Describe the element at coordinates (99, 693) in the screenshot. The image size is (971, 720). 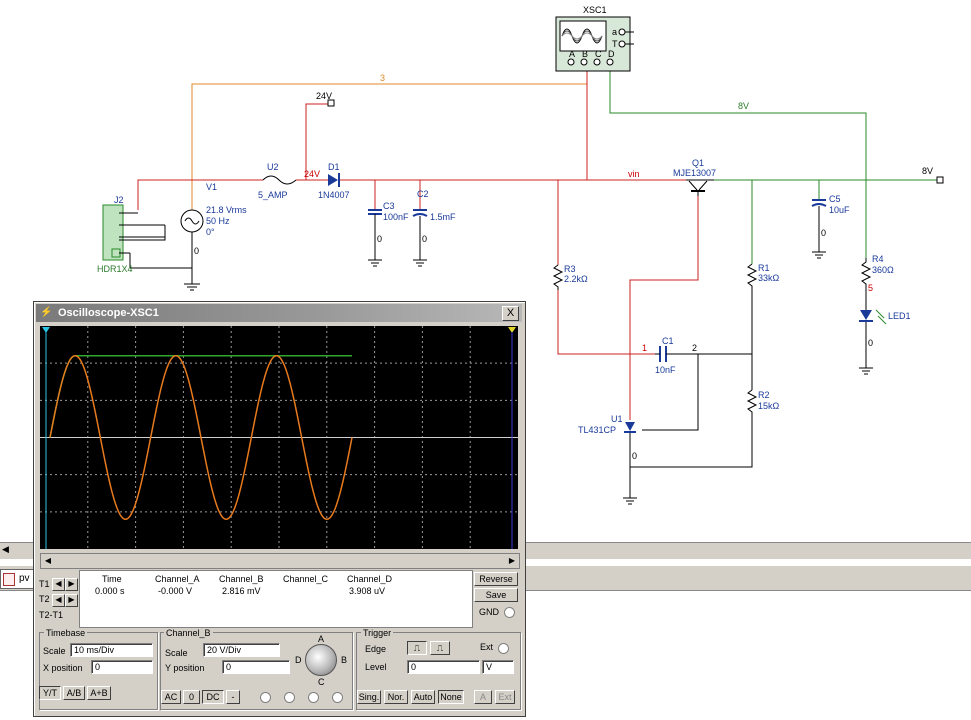
I see `mode-a-plus-b-button: A+B` at that location.